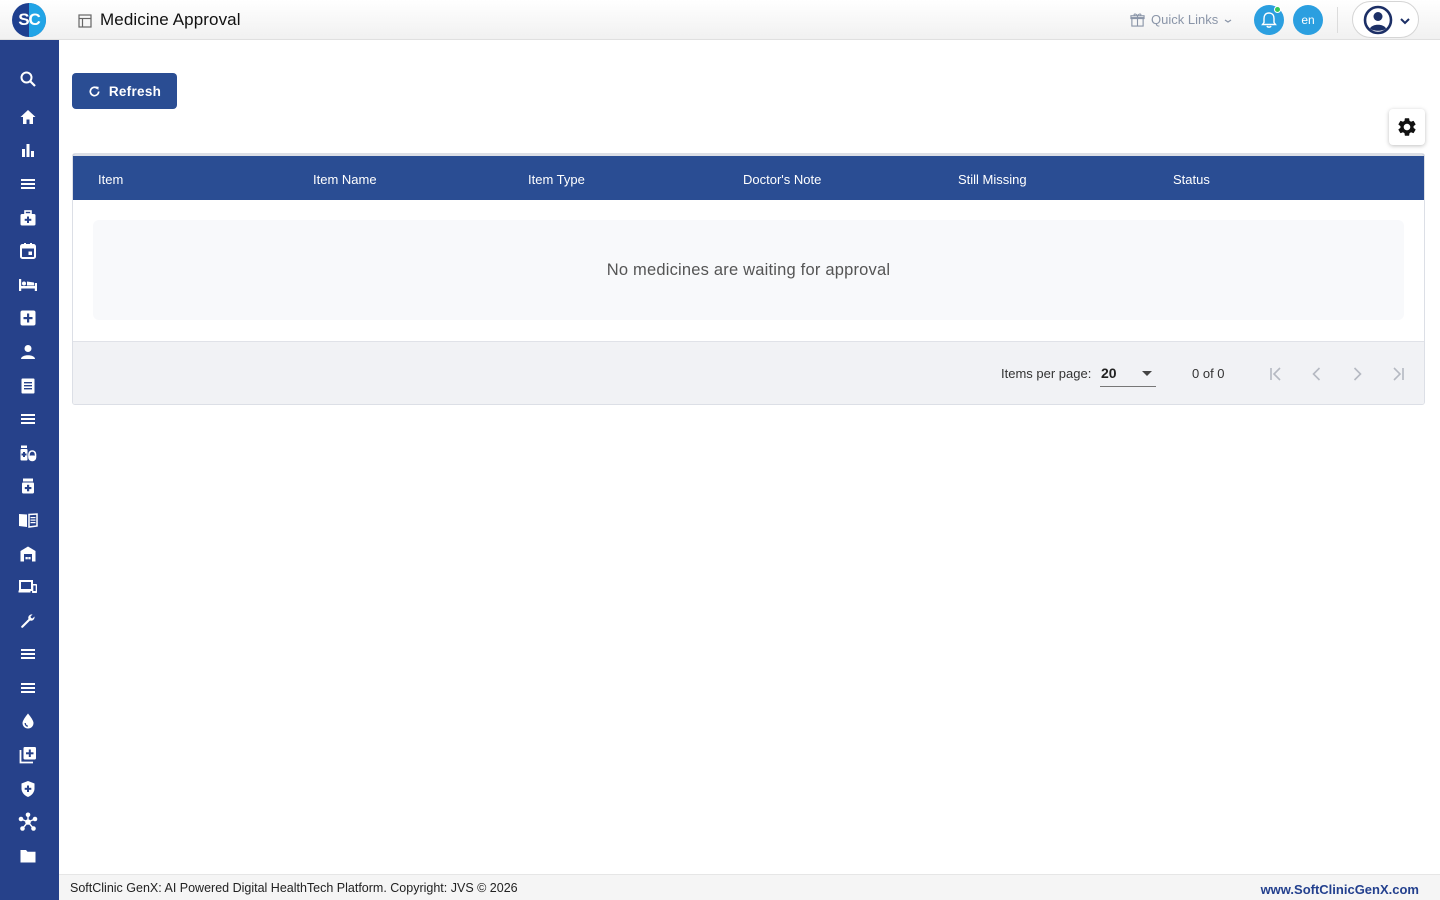  I want to click on items-per-page-select: 20, so click(1128, 373).